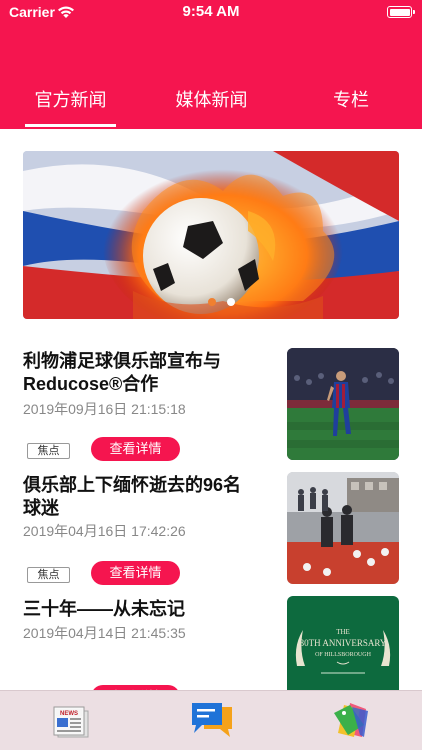 The height and width of the screenshot is (750, 422). I want to click on chat-bubbles-icon, so click(212, 720).